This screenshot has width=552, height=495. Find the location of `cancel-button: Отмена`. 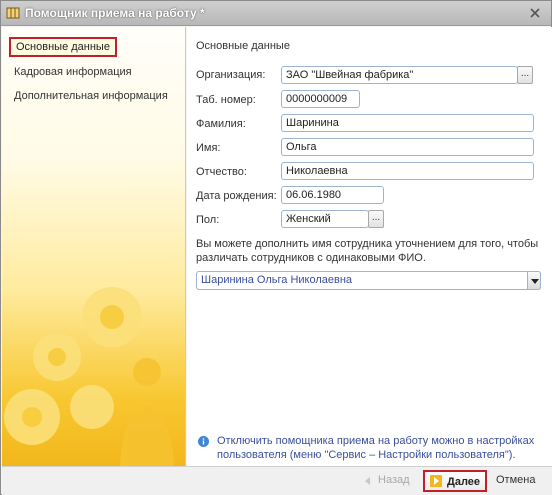

cancel-button: Отмена is located at coordinates (515, 481).